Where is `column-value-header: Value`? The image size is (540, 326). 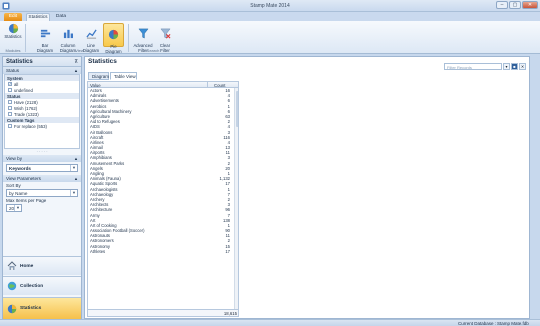 column-value-header: Value is located at coordinates (95, 85).